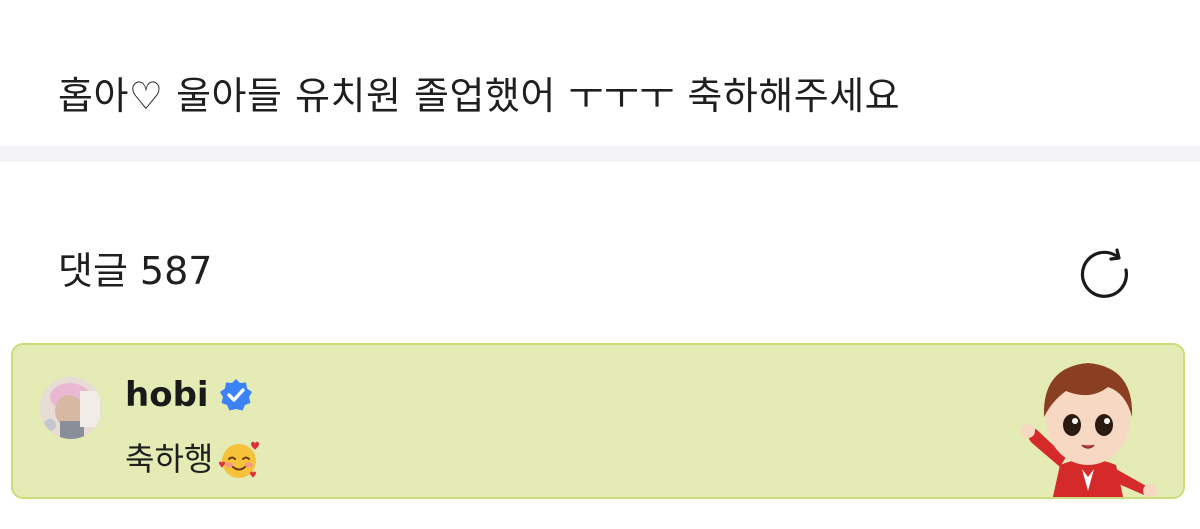 The image size is (1200, 529). What do you see at coordinates (71, 408) in the screenshot?
I see `avatar` at bounding box center [71, 408].